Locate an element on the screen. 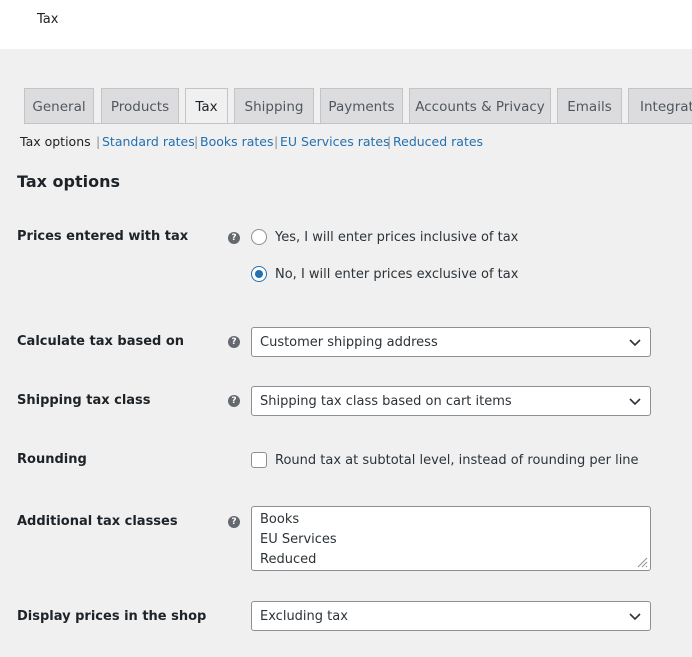  rounding-label: Rounding is located at coordinates (52, 459).